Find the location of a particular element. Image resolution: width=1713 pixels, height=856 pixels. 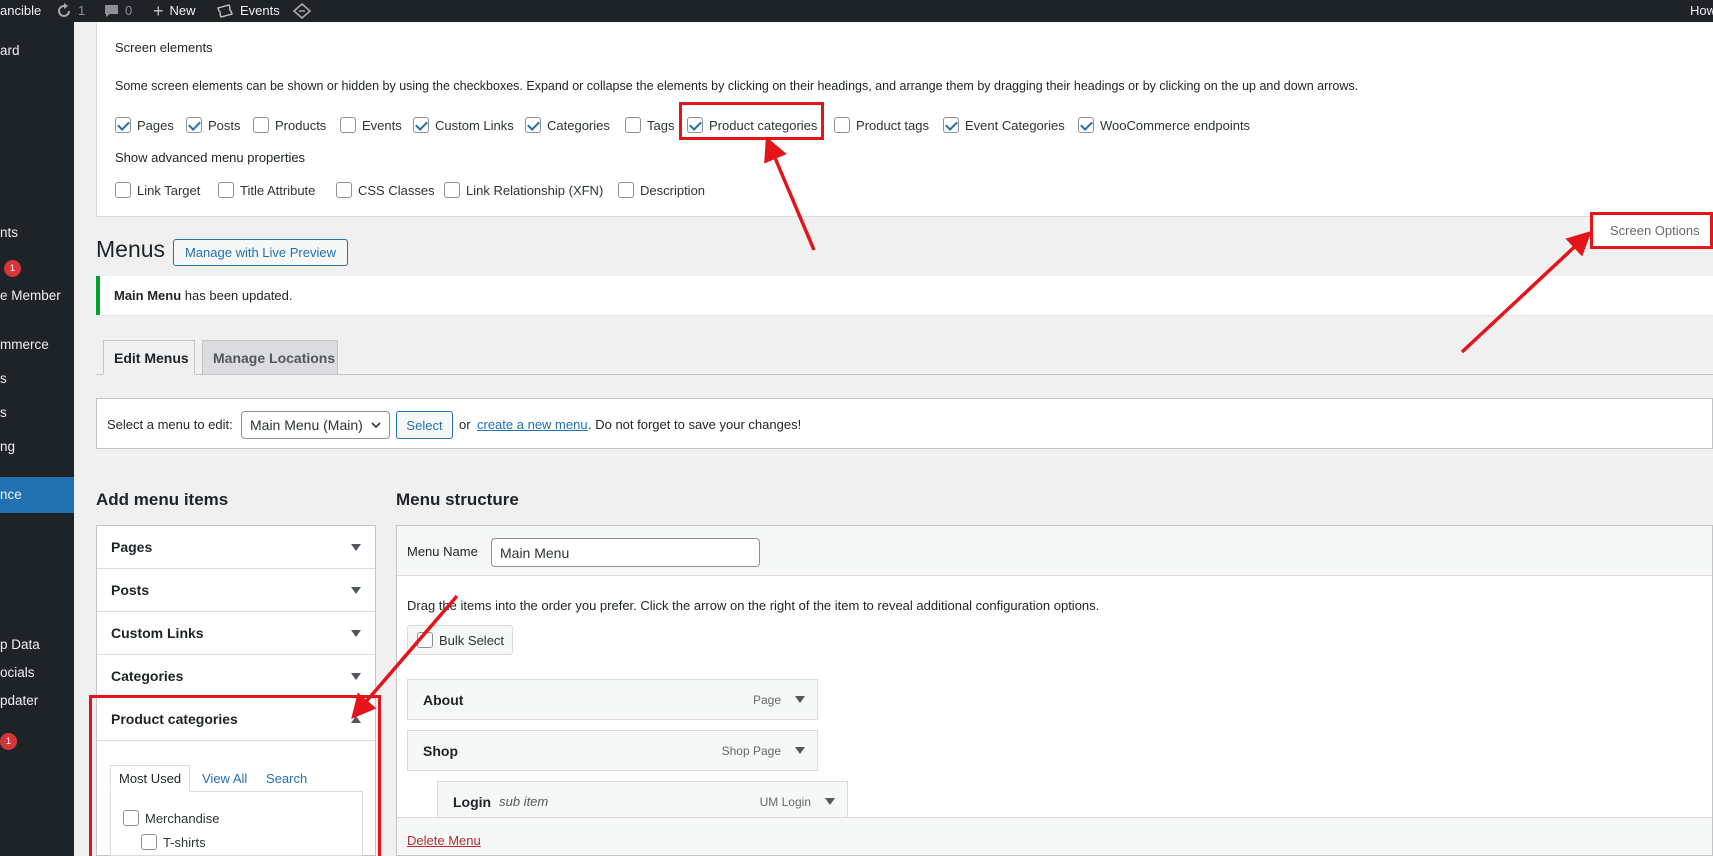

sidebar-item-marketing: ng is located at coordinates (37, 449).